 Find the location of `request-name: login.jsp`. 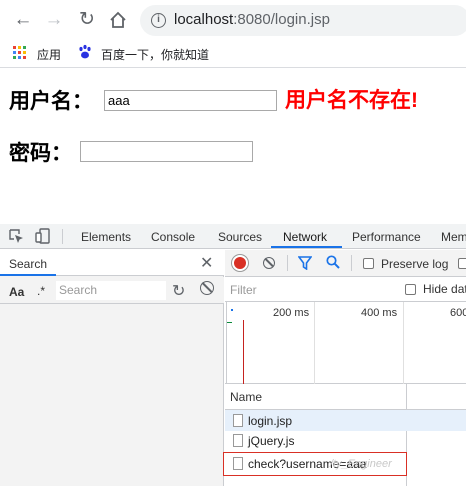

request-name: login.jsp is located at coordinates (270, 421).